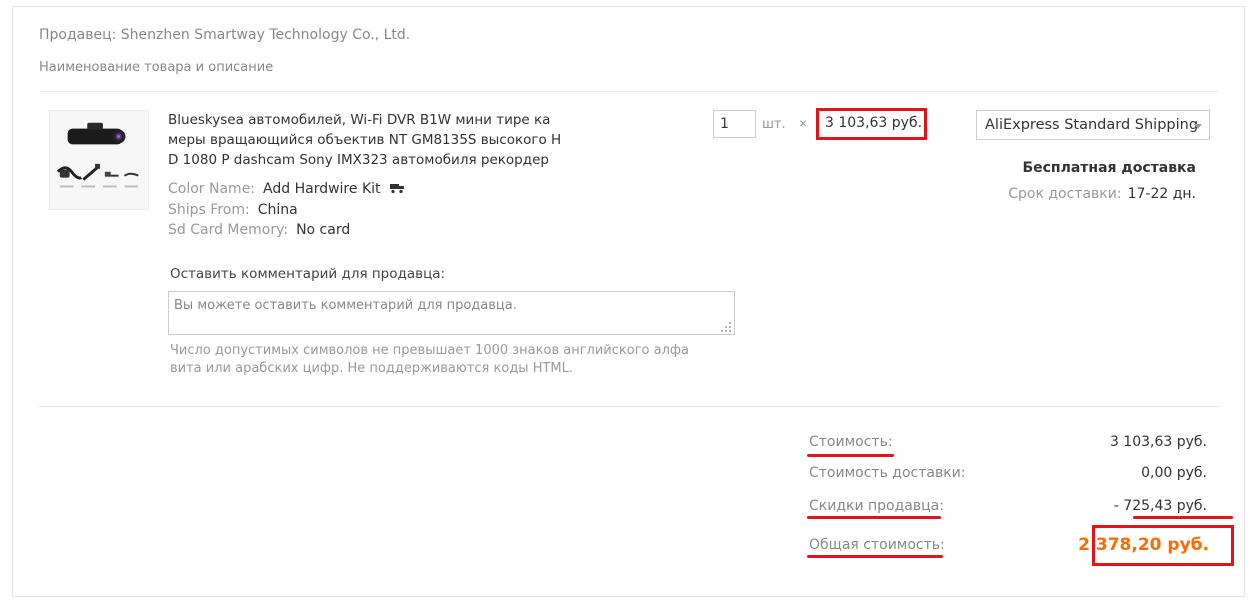  I want to click on product-thumbnail, so click(99, 160).